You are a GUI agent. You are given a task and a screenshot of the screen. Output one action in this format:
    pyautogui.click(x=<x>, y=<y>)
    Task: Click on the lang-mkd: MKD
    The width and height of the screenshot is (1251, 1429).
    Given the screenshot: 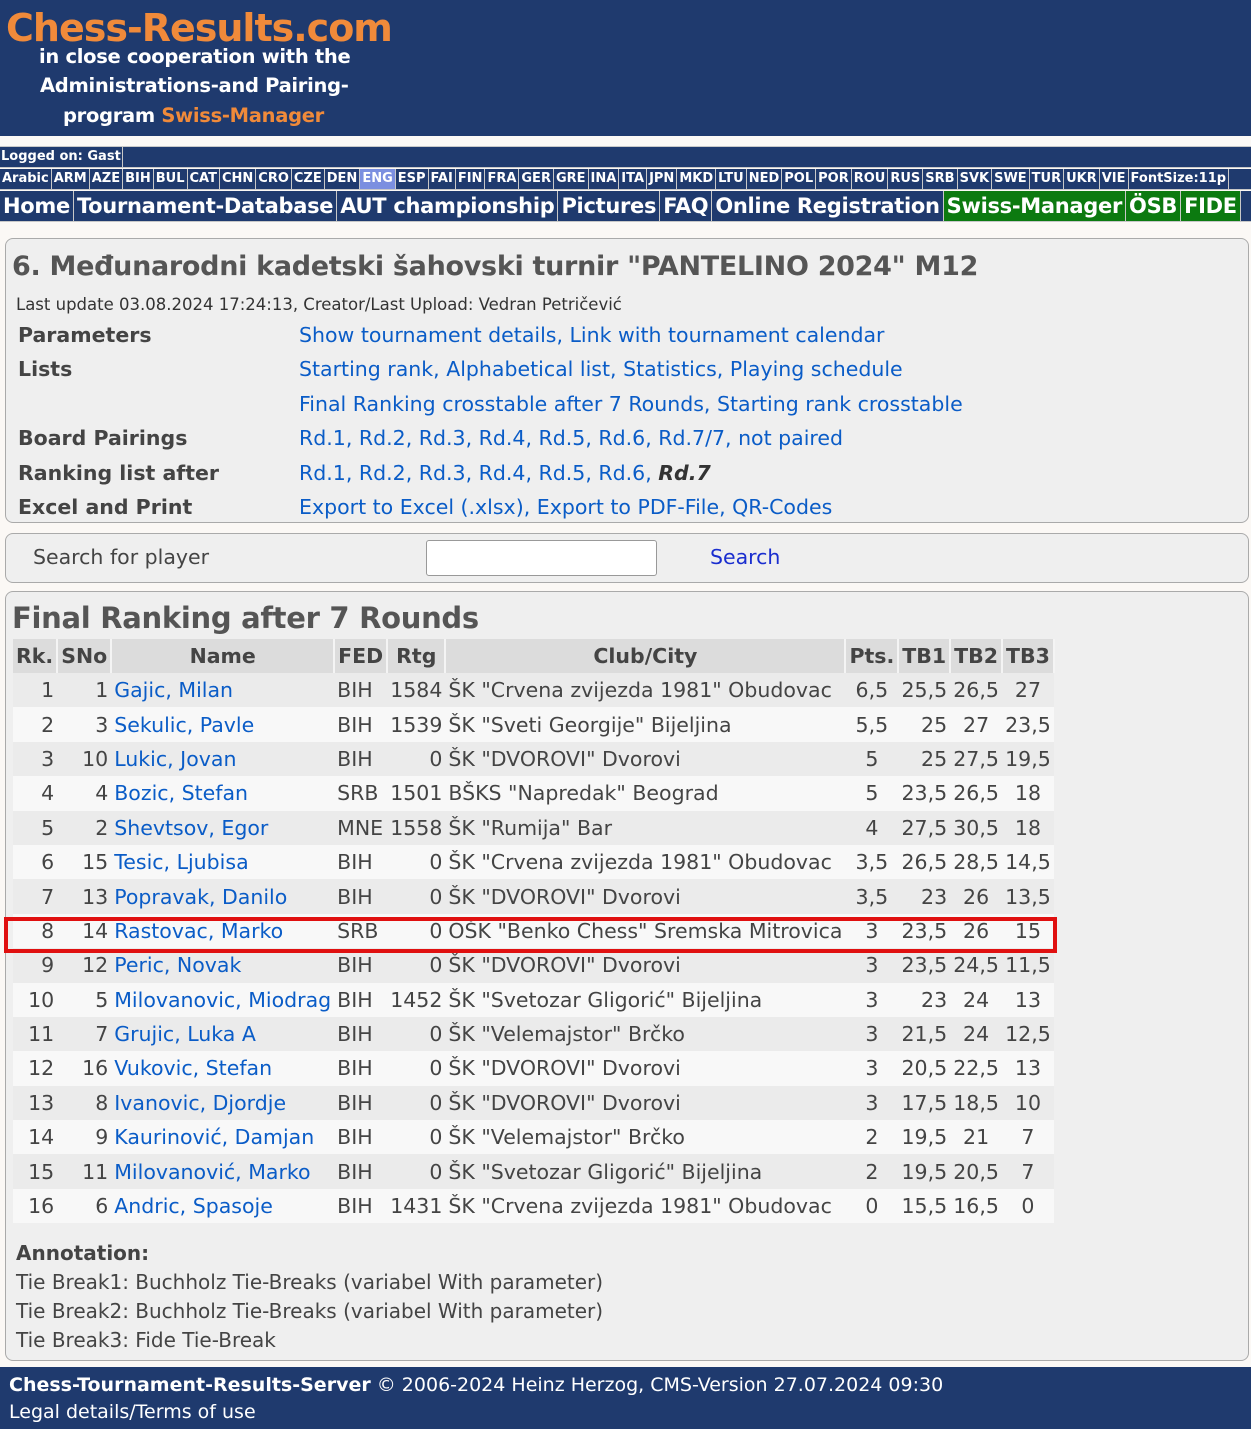 What is the action you would take?
    pyautogui.click(x=697, y=179)
    